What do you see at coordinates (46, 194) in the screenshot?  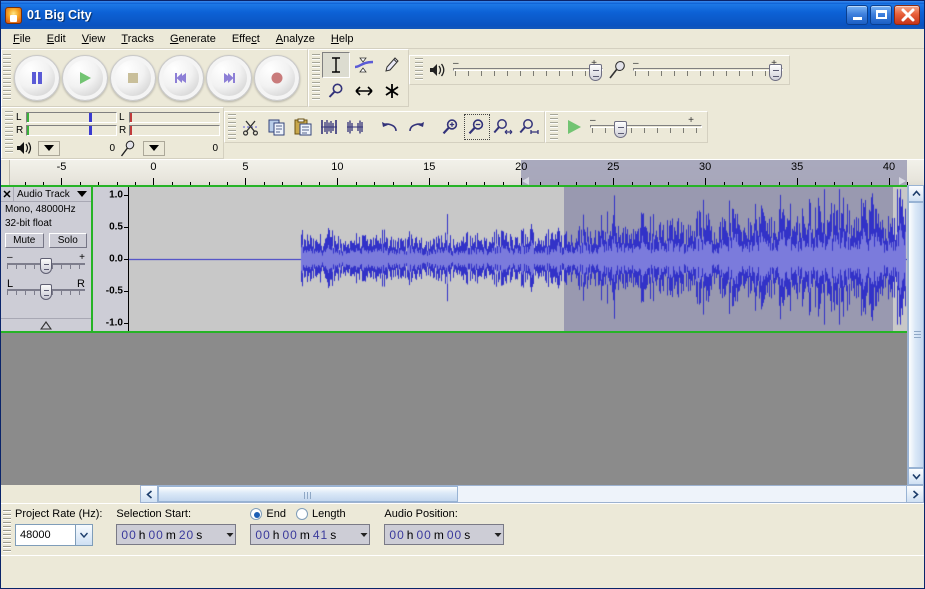 I see `track-panel-header: ✕ Audio Track` at bounding box center [46, 194].